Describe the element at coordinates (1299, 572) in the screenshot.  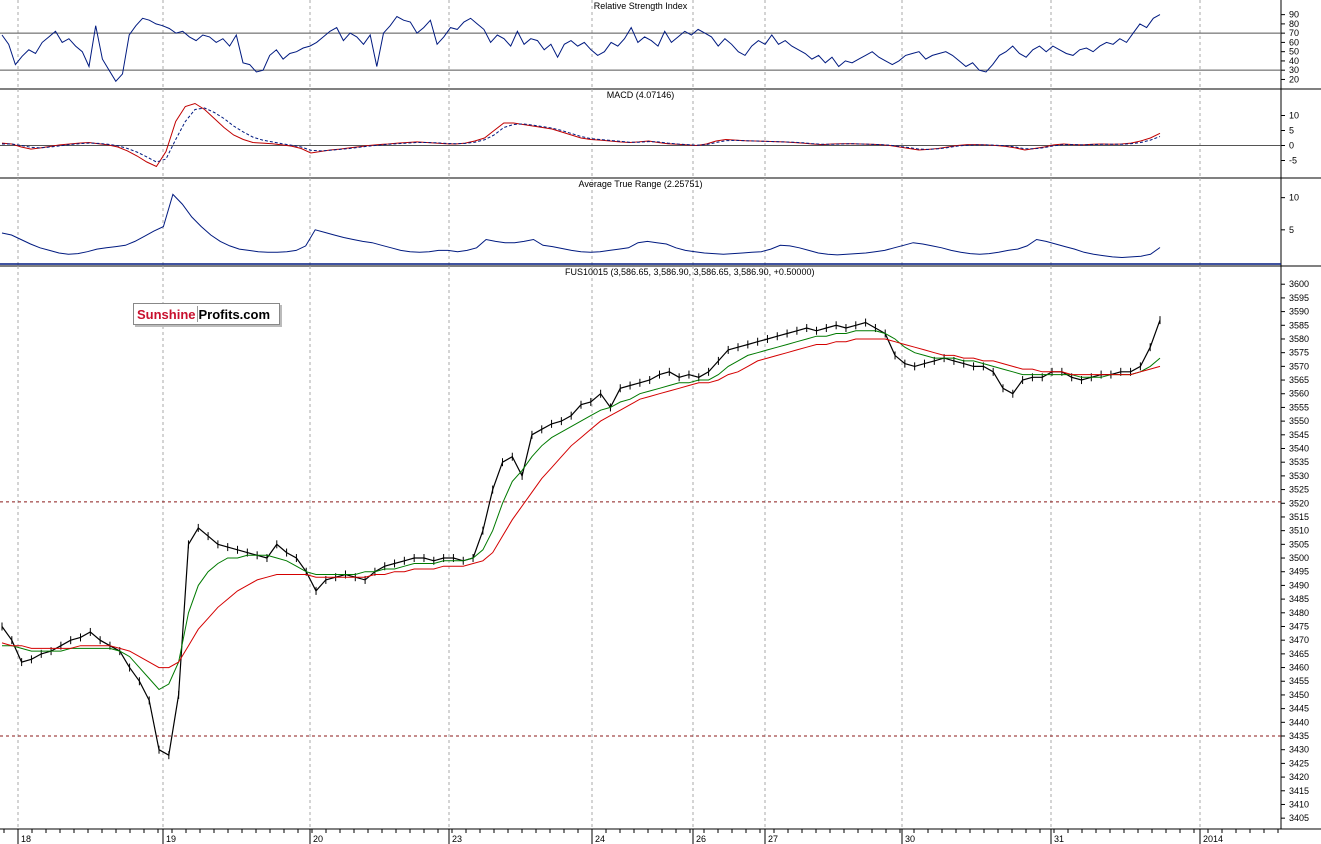
I see `y-tick-label: 3495` at that location.